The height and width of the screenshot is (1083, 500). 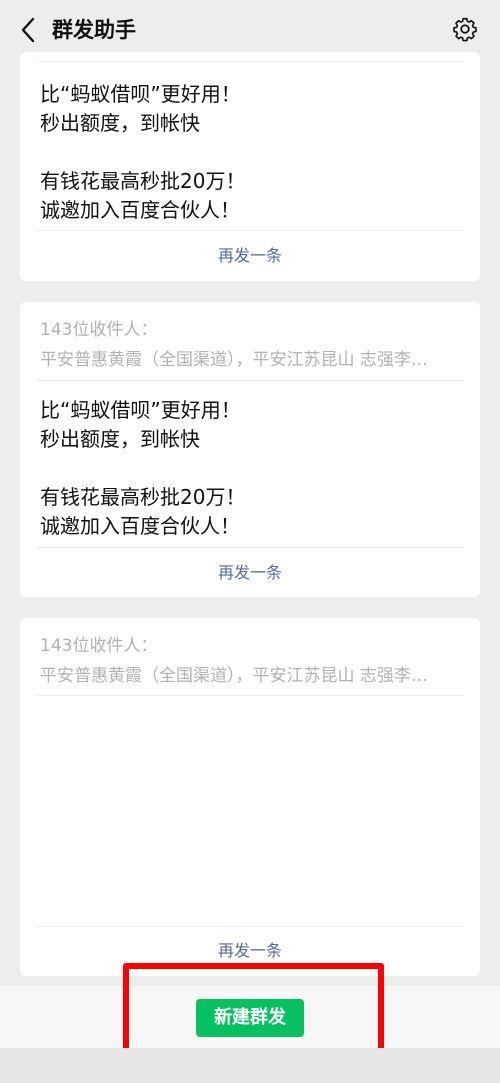 What do you see at coordinates (94, 30) in the screenshot?
I see `page-title: 群发助手` at bounding box center [94, 30].